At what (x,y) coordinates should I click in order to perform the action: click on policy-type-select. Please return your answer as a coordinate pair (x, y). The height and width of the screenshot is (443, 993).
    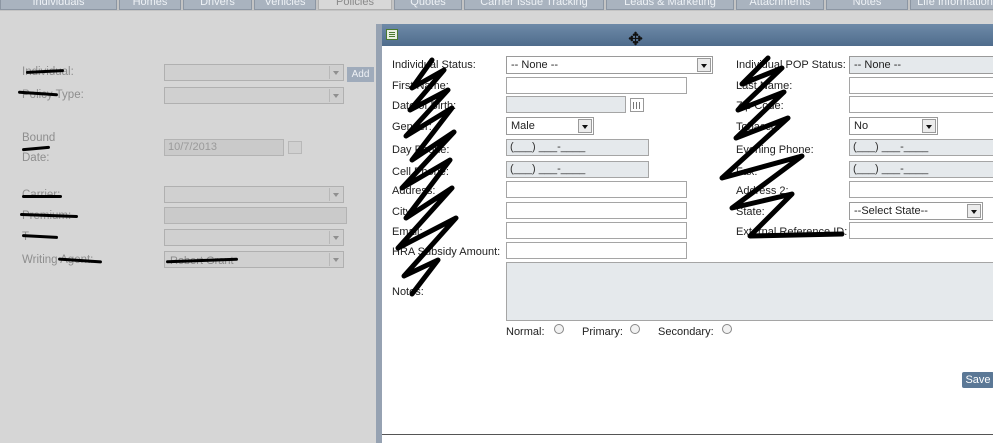
    Looking at the image, I should click on (254, 95).